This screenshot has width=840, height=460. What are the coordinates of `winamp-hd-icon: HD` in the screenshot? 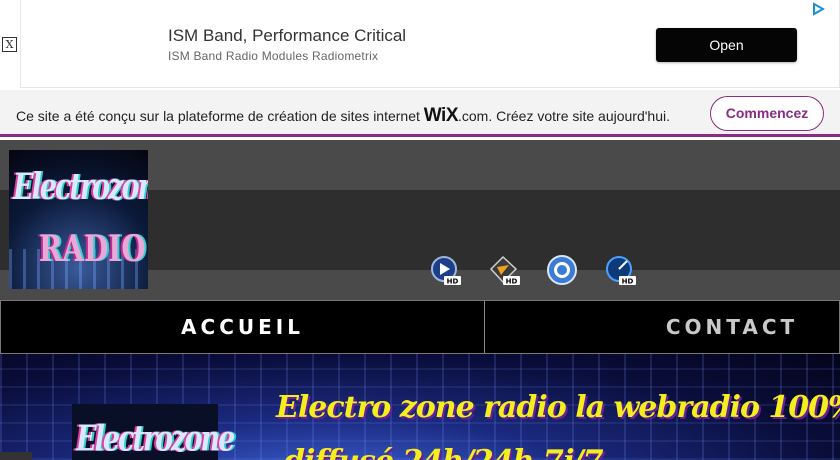 It's located at (504, 270).